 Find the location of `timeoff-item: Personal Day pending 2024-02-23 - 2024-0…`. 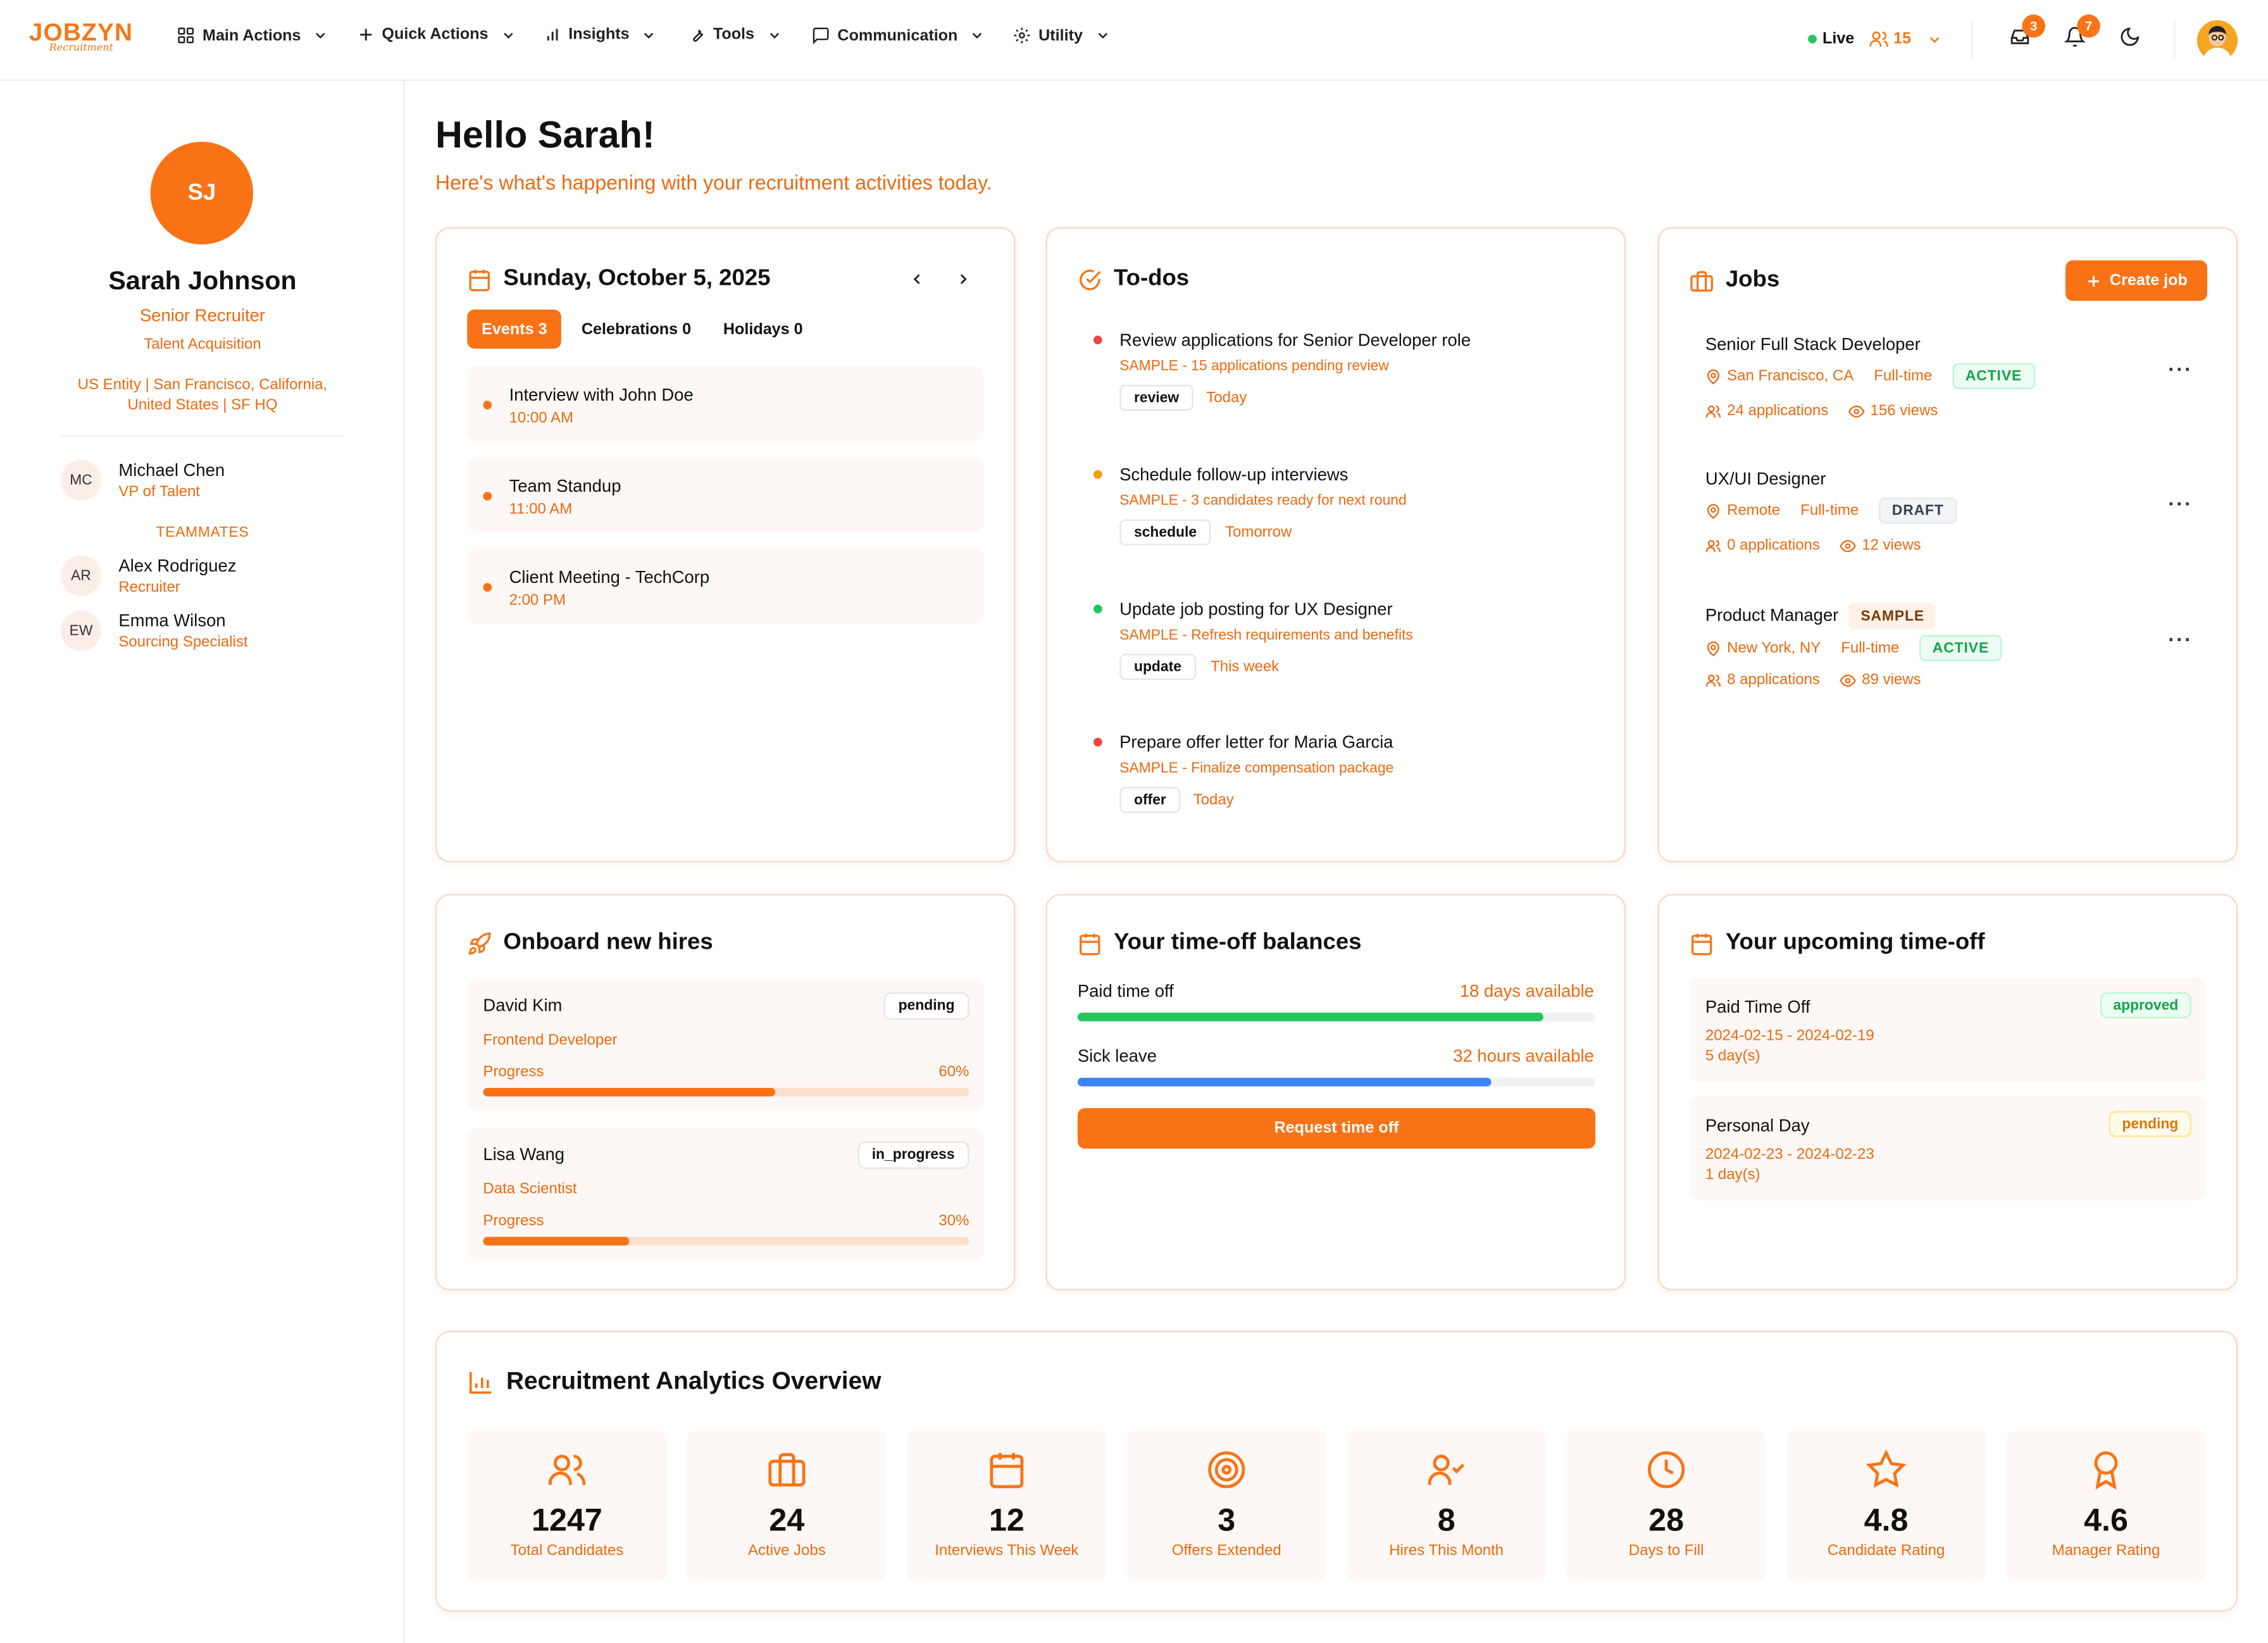

timeoff-item: Personal Day pending 2024-02-23 - 2024-0… is located at coordinates (1947, 1148).